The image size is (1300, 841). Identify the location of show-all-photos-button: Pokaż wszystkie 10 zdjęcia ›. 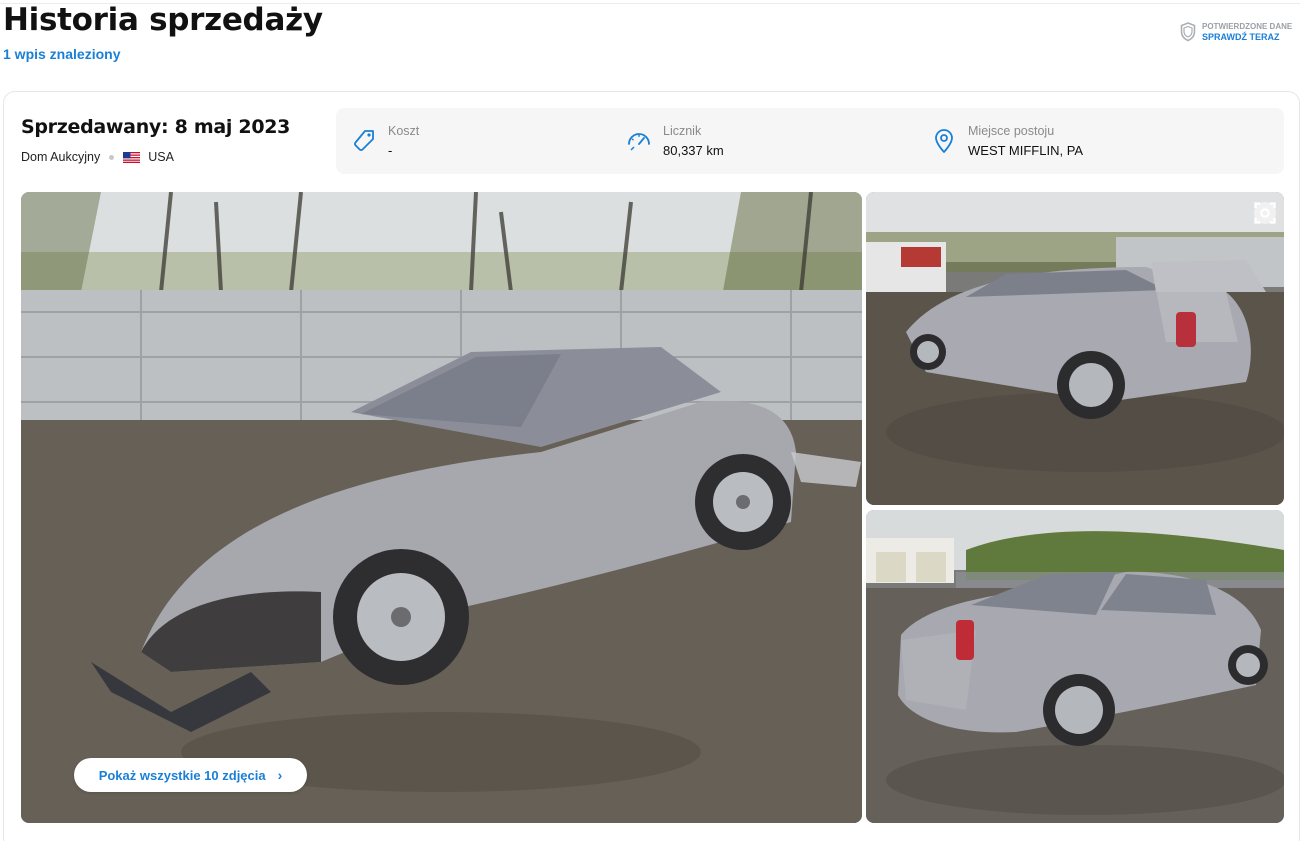
(190, 775).